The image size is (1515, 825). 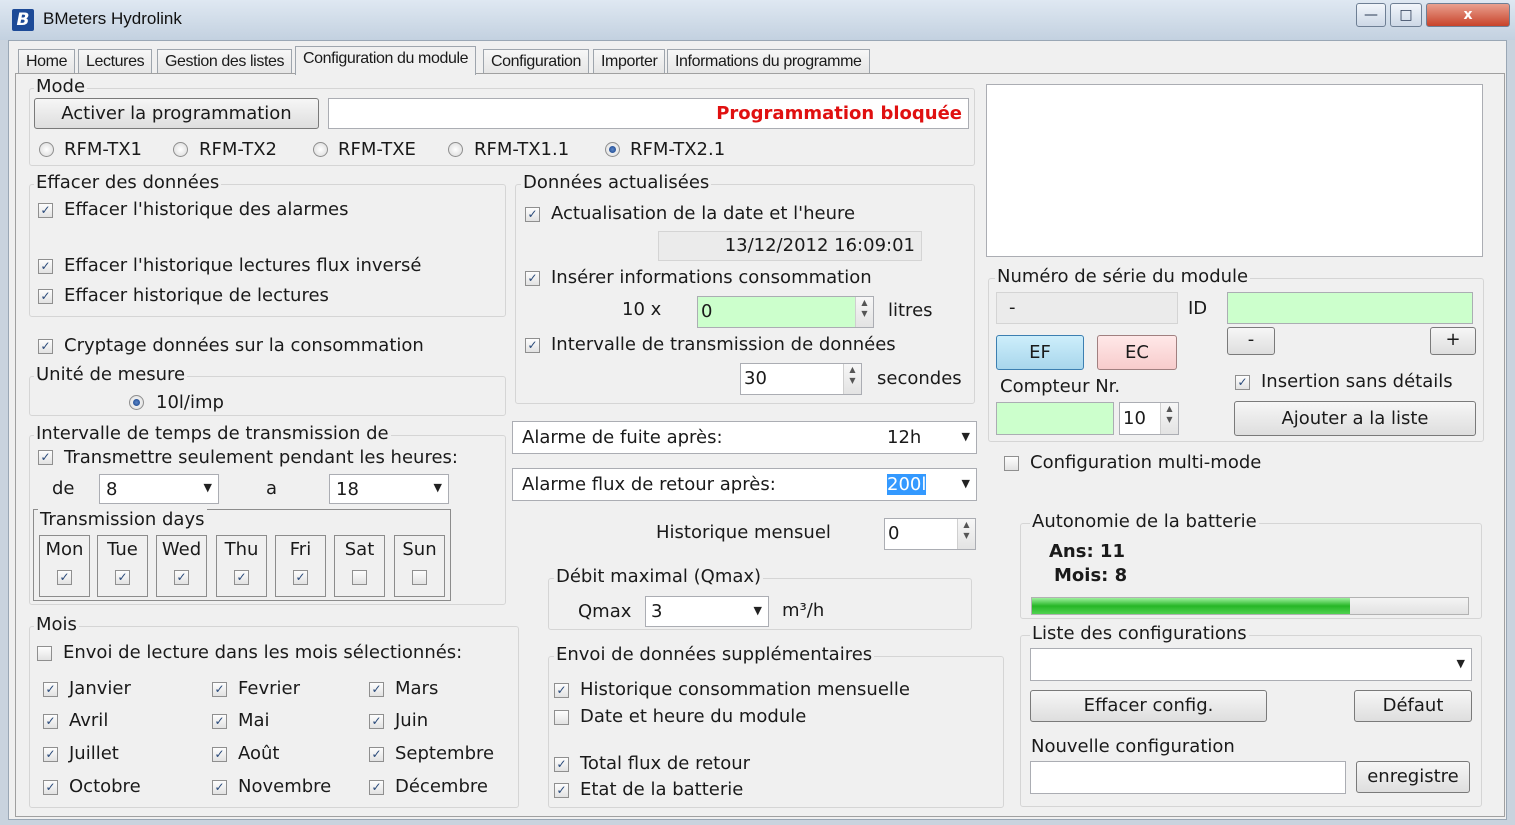 I want to click on month-janvier-label: Janvier, so click(x=100, y=688).